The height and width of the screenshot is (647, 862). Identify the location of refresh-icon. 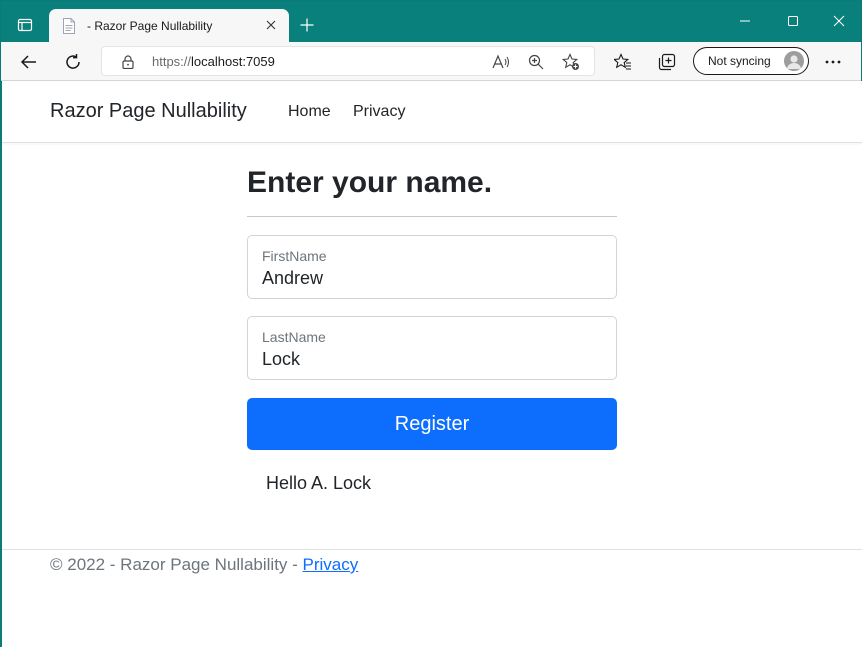
(73, 62).